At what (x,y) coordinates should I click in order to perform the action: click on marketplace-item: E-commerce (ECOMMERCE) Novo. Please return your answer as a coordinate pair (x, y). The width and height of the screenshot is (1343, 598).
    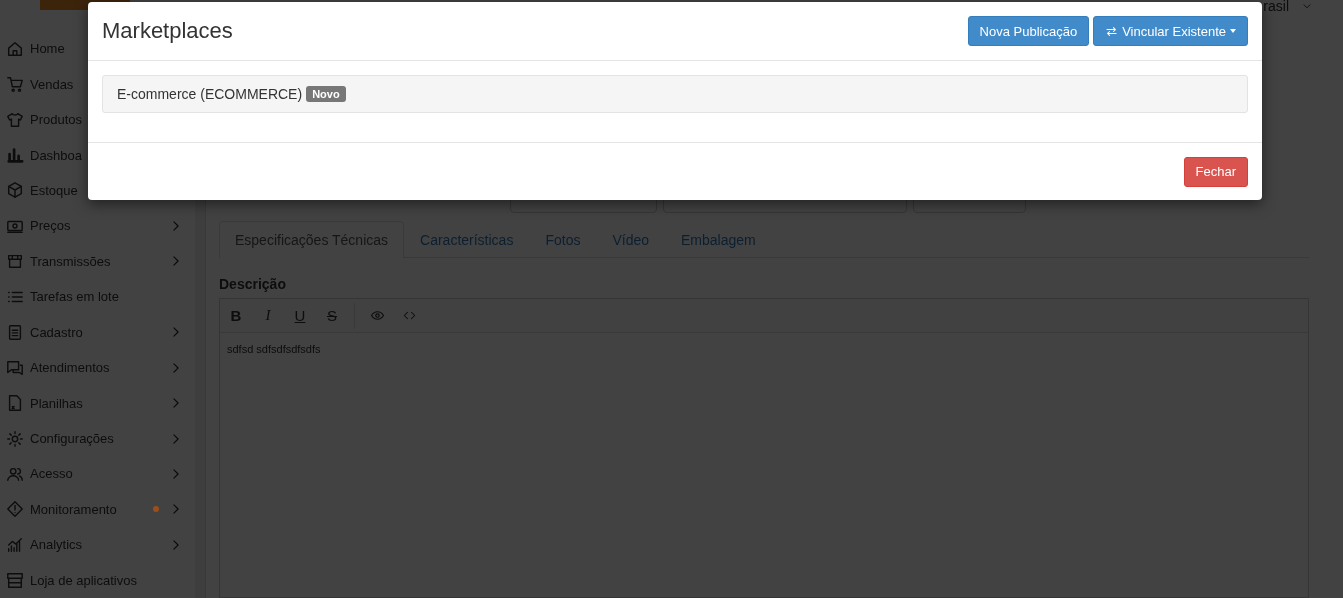
    Looking at the image, I should click on (675, 94).